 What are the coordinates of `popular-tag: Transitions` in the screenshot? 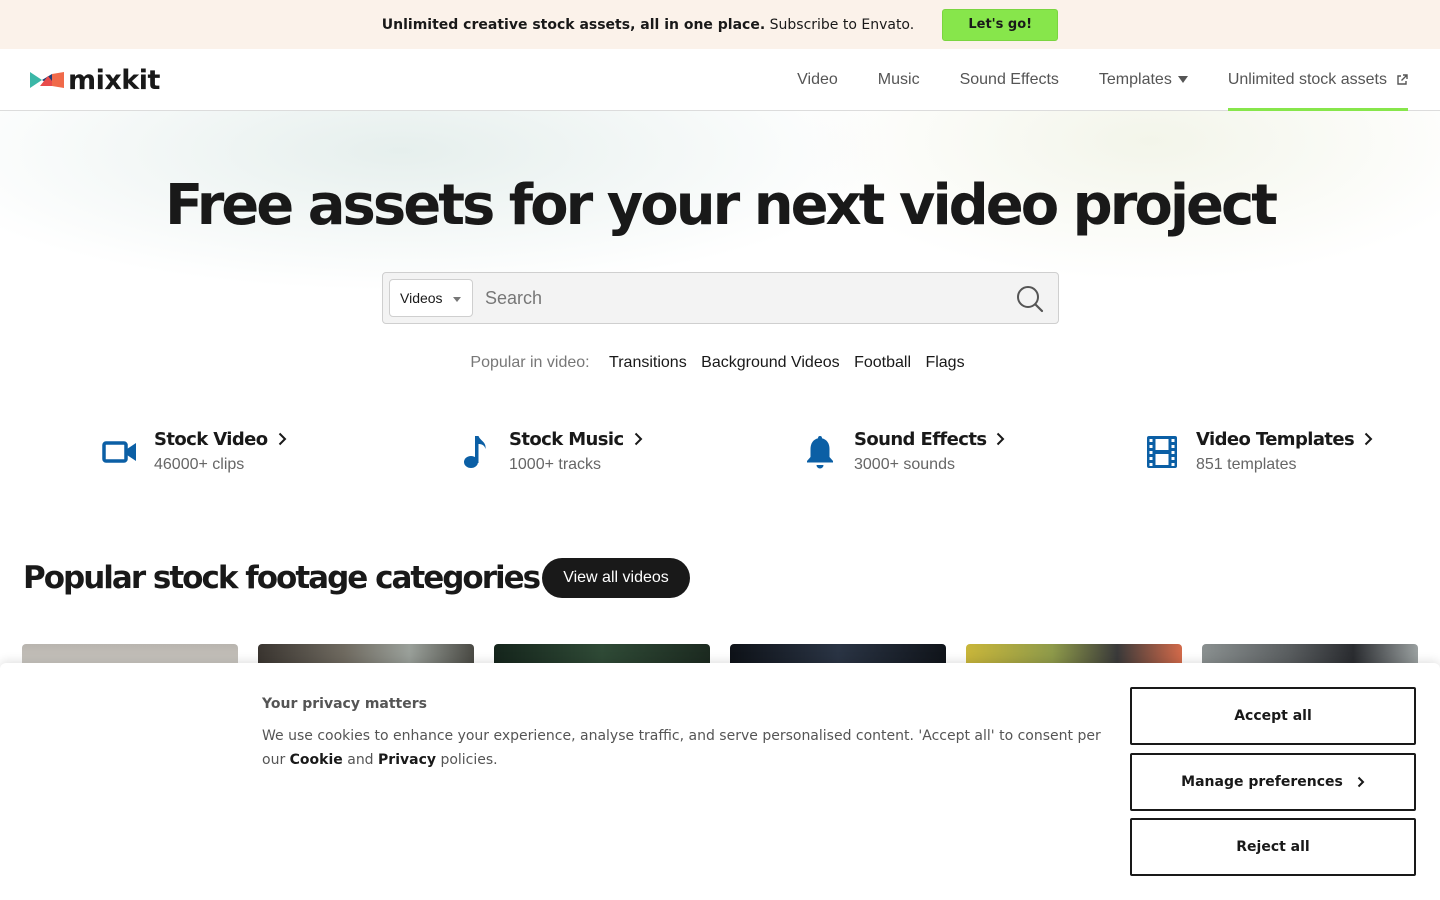 It's located at (648, 362).